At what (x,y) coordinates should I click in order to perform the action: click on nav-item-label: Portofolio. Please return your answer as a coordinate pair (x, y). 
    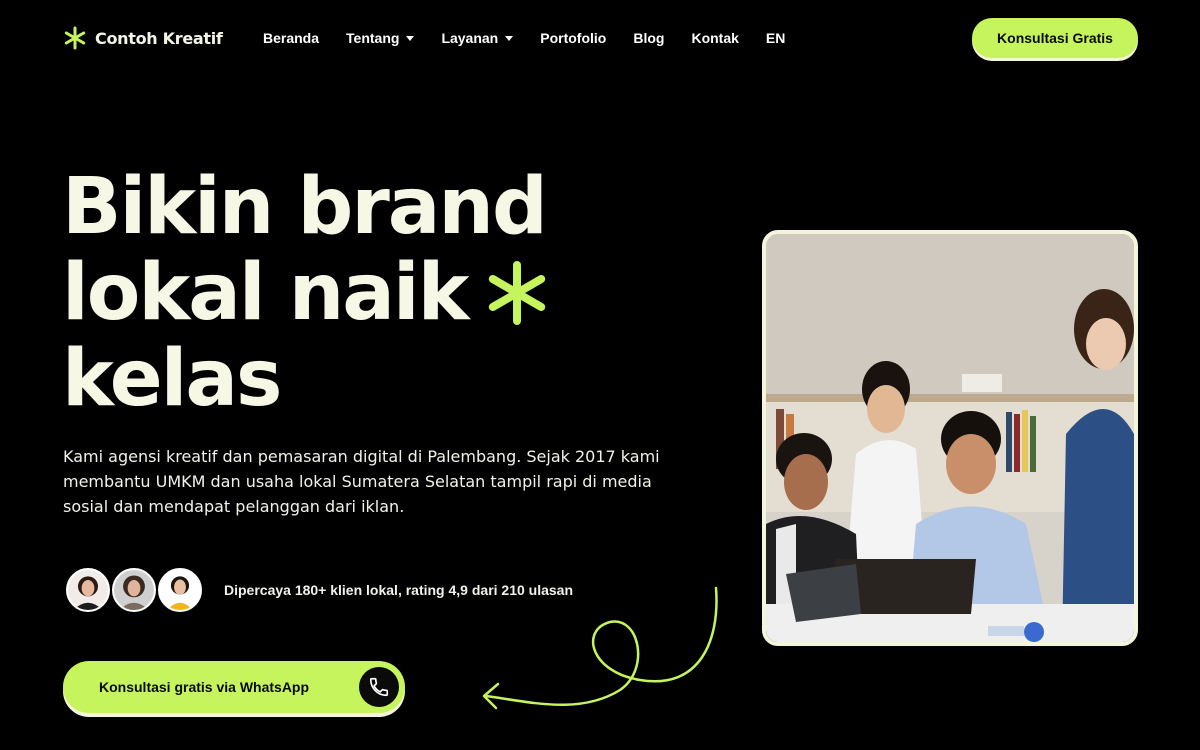
    Looking at the image, I should click on (573, 38).